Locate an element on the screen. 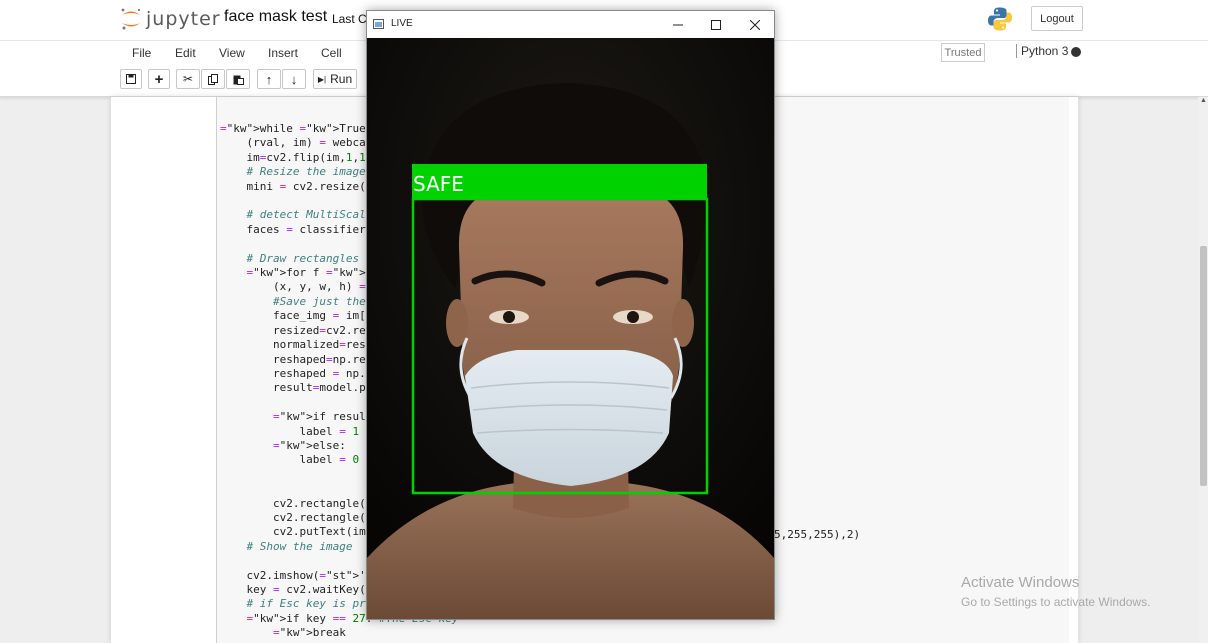  code-line: normalized=res is located at coordinates (293, 345).